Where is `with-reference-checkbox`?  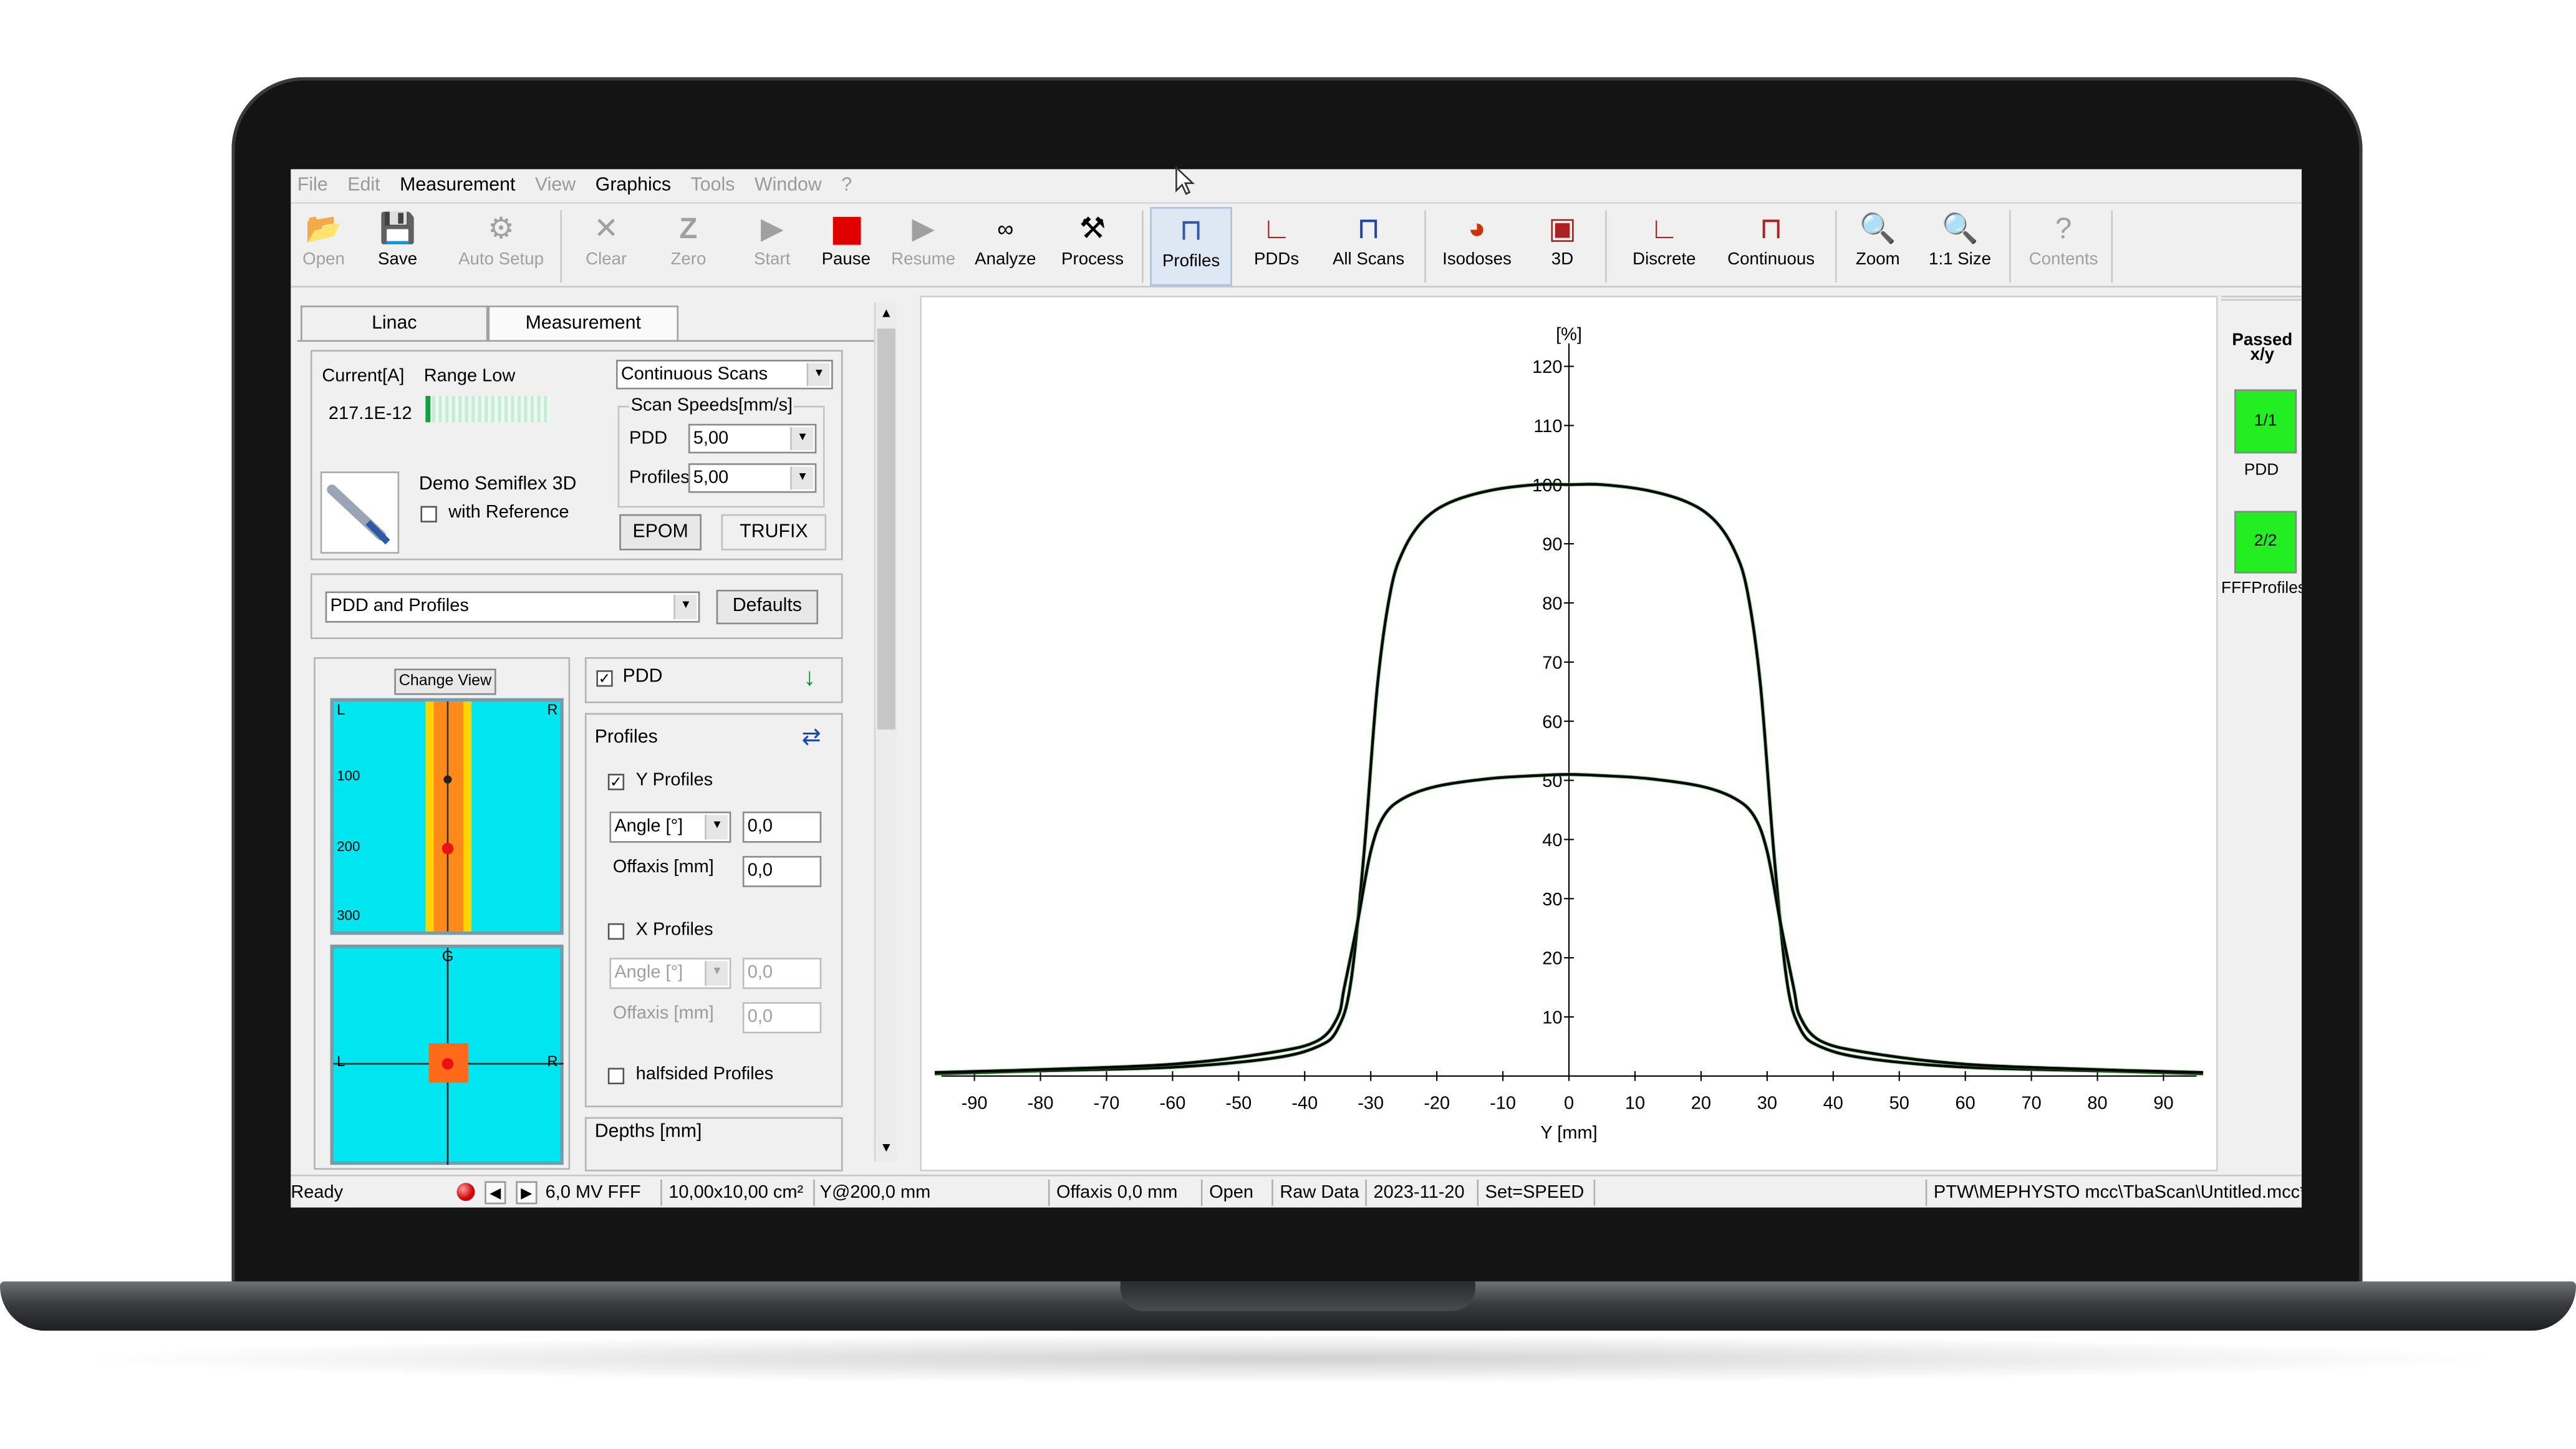
with-reference-checkbox is located at coordinates (428, 514).